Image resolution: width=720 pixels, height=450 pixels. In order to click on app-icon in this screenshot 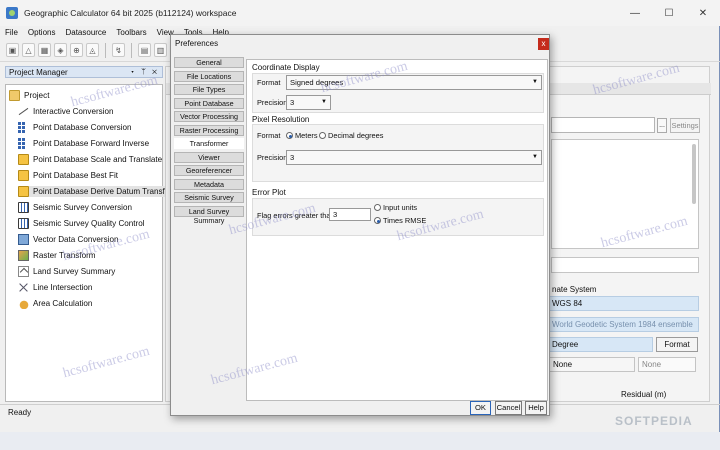, I will do `click(12, 13)`.